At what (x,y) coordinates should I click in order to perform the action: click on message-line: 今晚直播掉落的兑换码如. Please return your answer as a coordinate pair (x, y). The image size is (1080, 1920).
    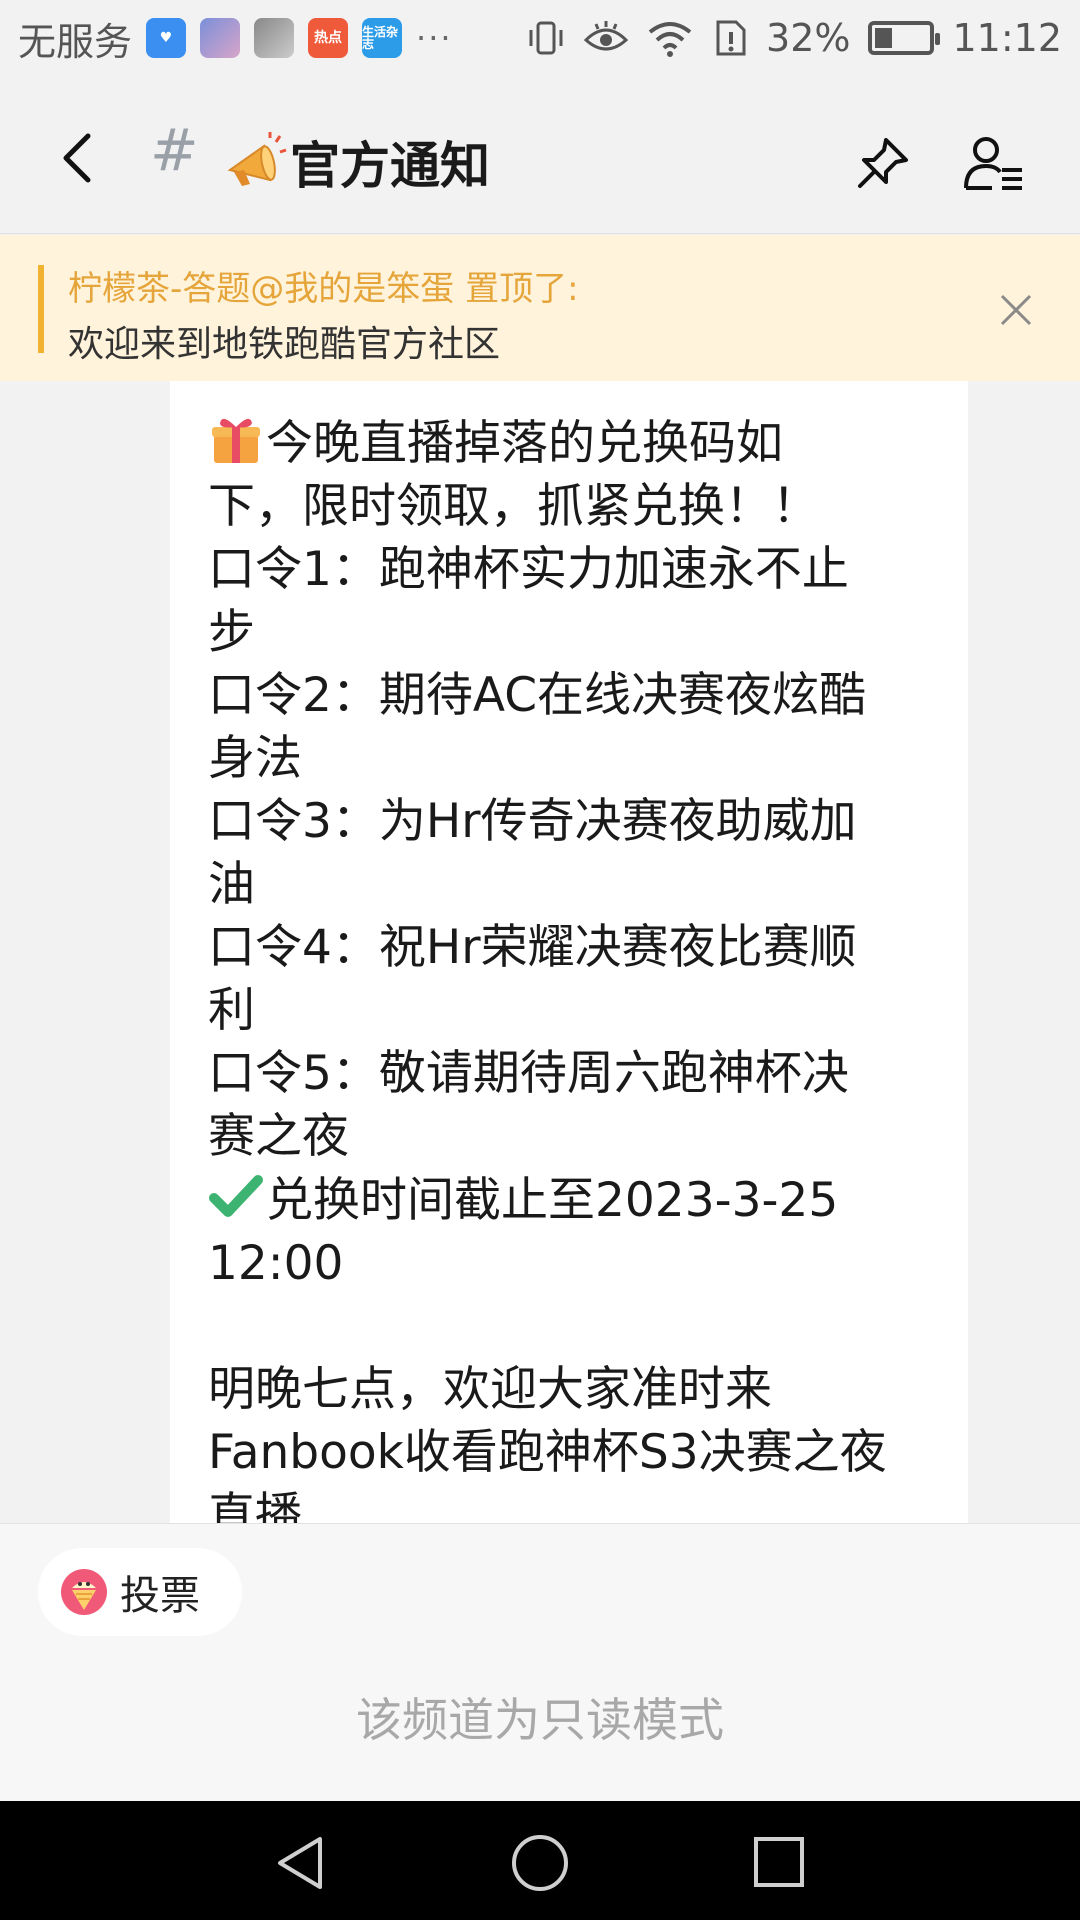
    Looking at the image, I should click on (569, 443).